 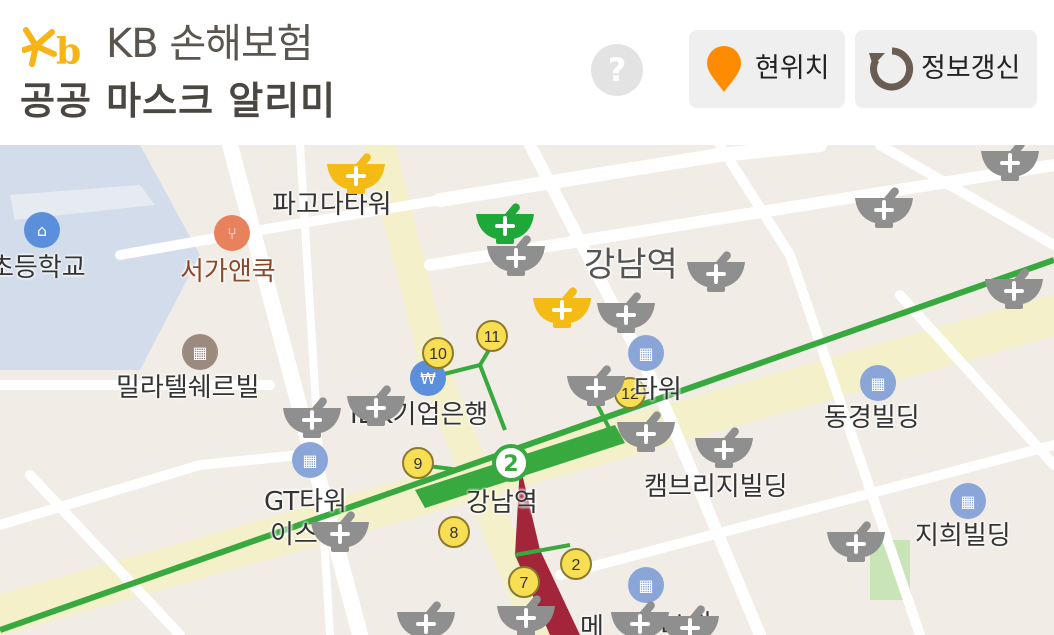 I want to click on current-location-button: 현위치, so click(x=767, y=69).